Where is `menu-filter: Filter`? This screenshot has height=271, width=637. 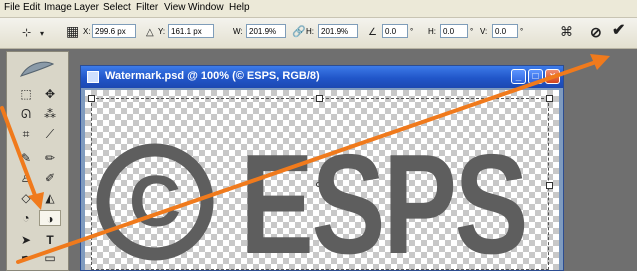 menu-filter: Filter is located at coordinates (147, 7).